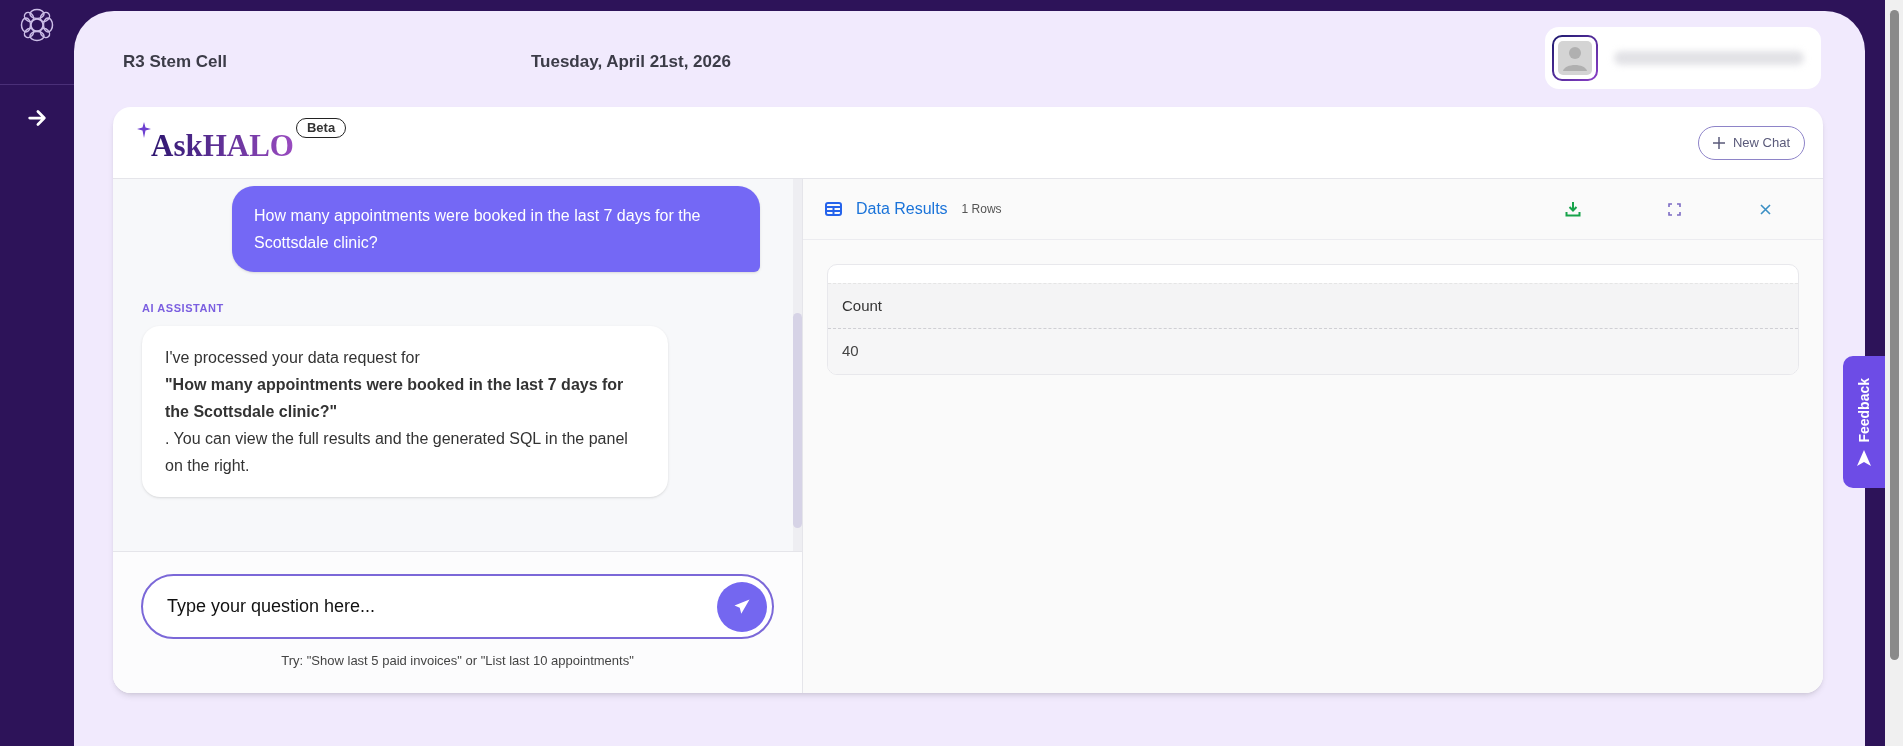  Describe the element at coordinates (144, 129) in the screenshot. I see `sparkle-icon` at that location.